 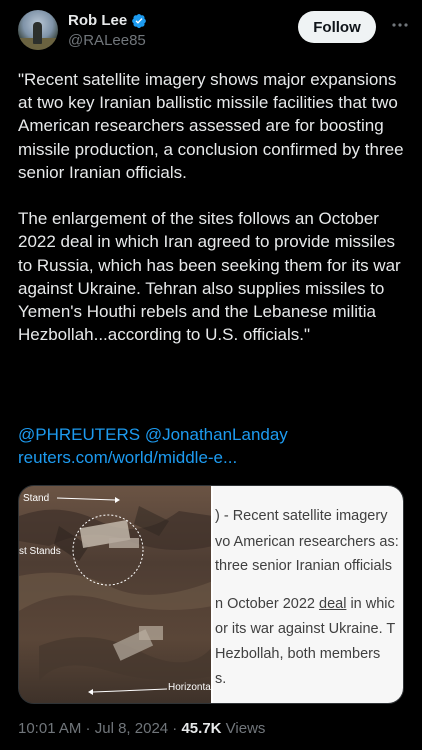 I want to click on satellite-label-stand: Stand, so click(x=36, y=498).